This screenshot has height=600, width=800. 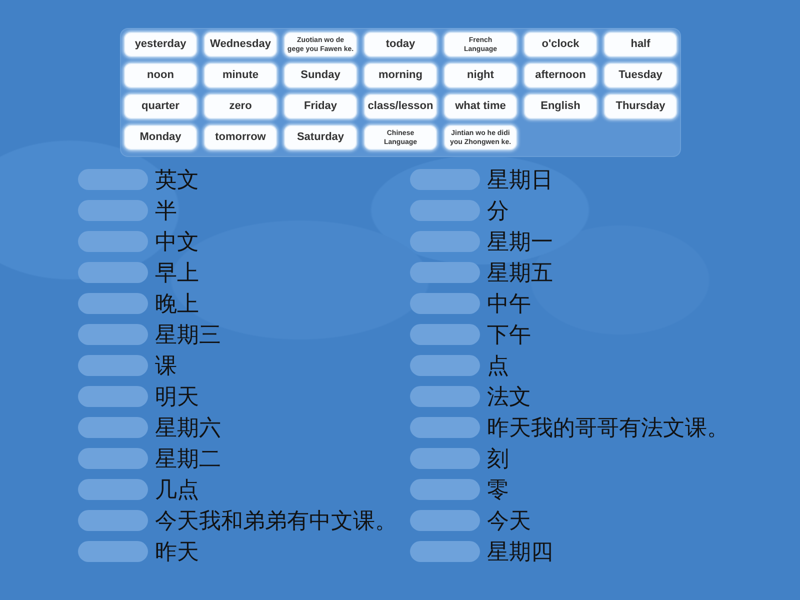 I want to click on prompt-text: 星期六, so click(x=188, y=428).